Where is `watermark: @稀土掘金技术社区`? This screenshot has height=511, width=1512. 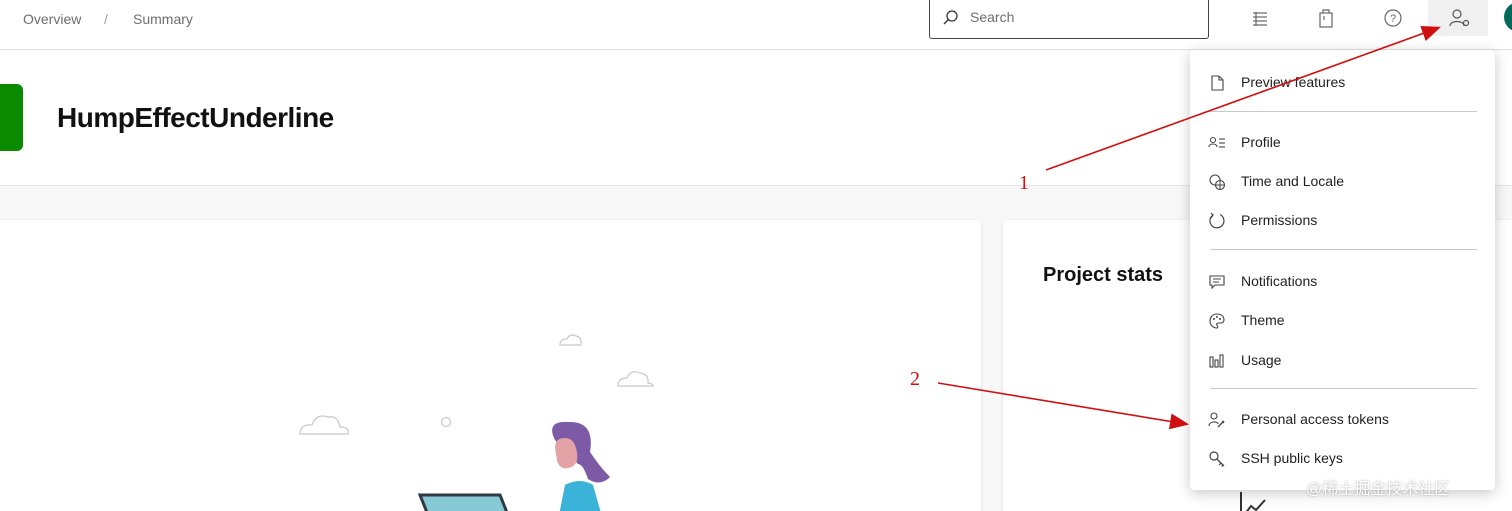 watermark: @稀土掘金技术社区 is located at coordinates (1378, 489).